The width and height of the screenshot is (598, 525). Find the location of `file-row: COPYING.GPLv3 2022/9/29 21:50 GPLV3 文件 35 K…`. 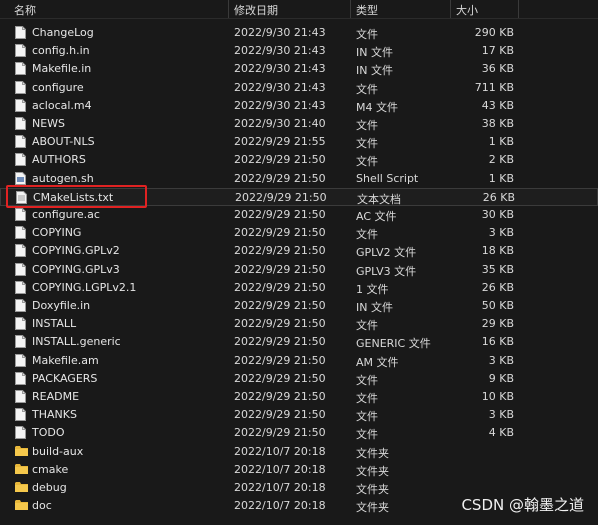

file-row: COPYING.GPLv3 2022/9/29 21:50 GPLV3 文件 35 K… is located at coordinates (299, 270).